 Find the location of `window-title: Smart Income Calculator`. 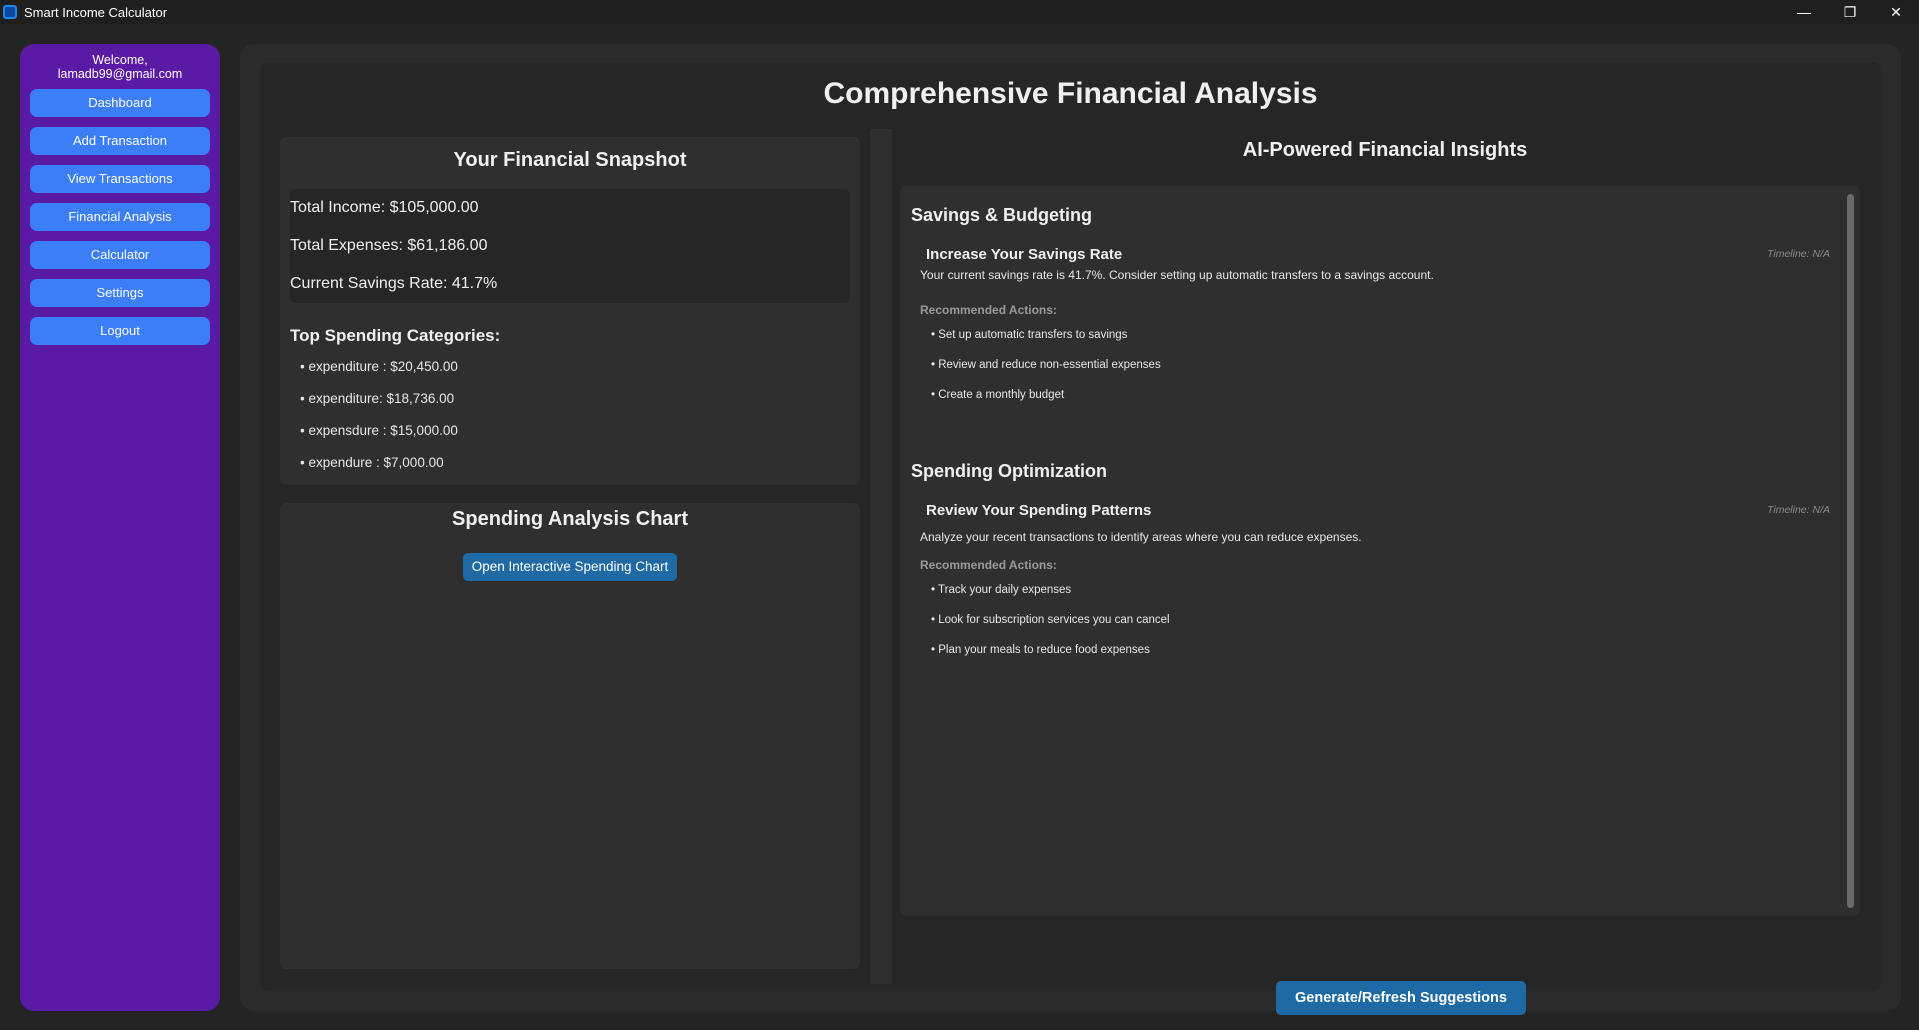

window-title: Smart Income Calculator is located at coordinates (96, 12).